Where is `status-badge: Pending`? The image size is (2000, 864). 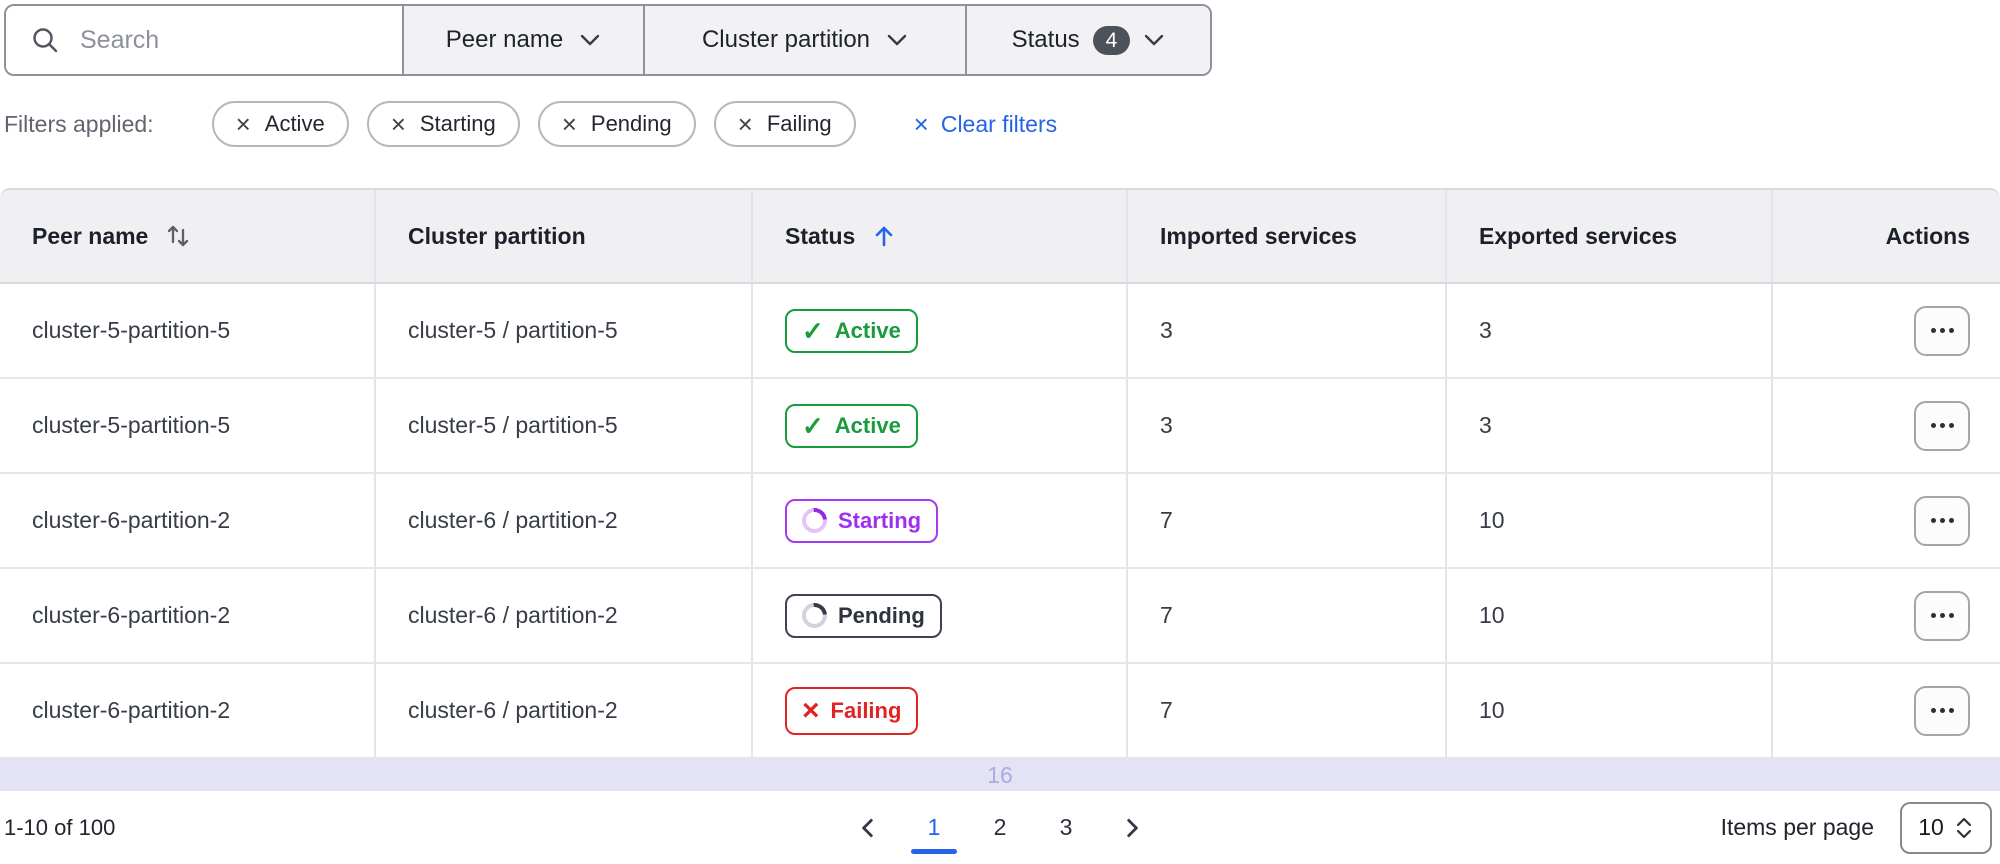 status-badge: Pending is located at coordinates (863, 615).